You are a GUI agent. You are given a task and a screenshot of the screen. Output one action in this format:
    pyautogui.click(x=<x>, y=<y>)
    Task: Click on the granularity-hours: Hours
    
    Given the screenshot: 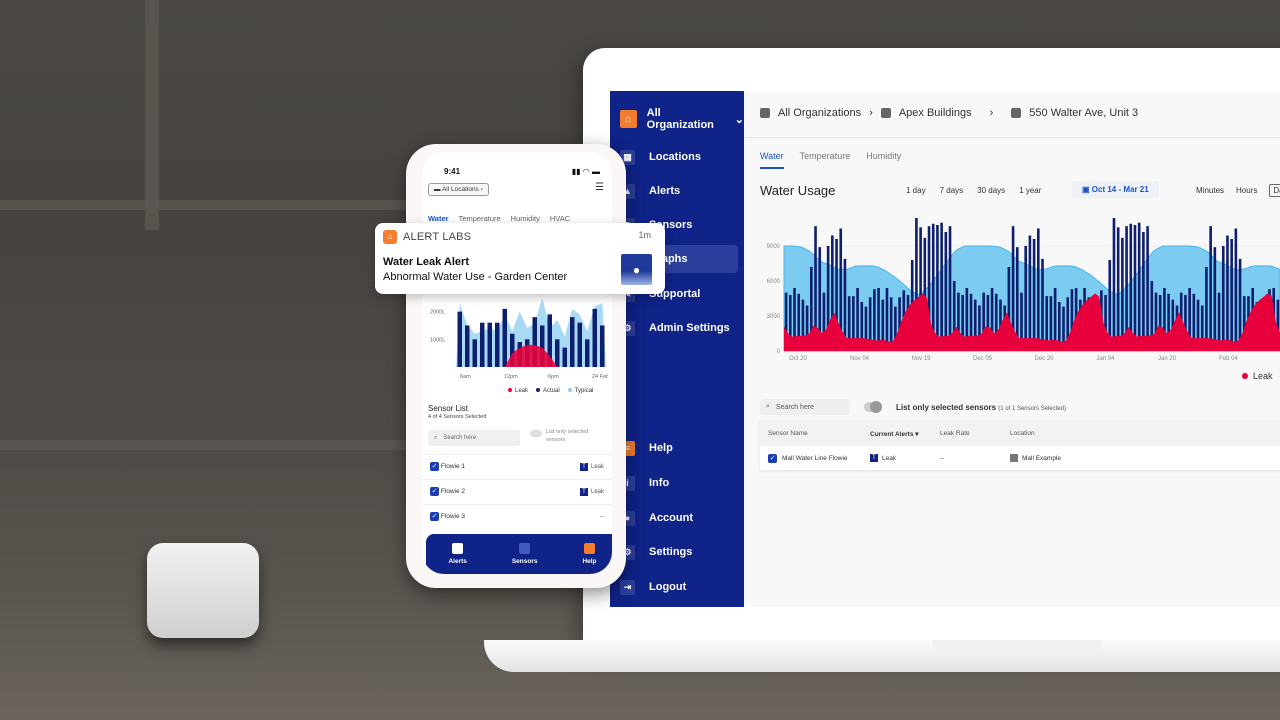 What is the action you would take?
    pyautogui.click(x=1246, y=191)
    